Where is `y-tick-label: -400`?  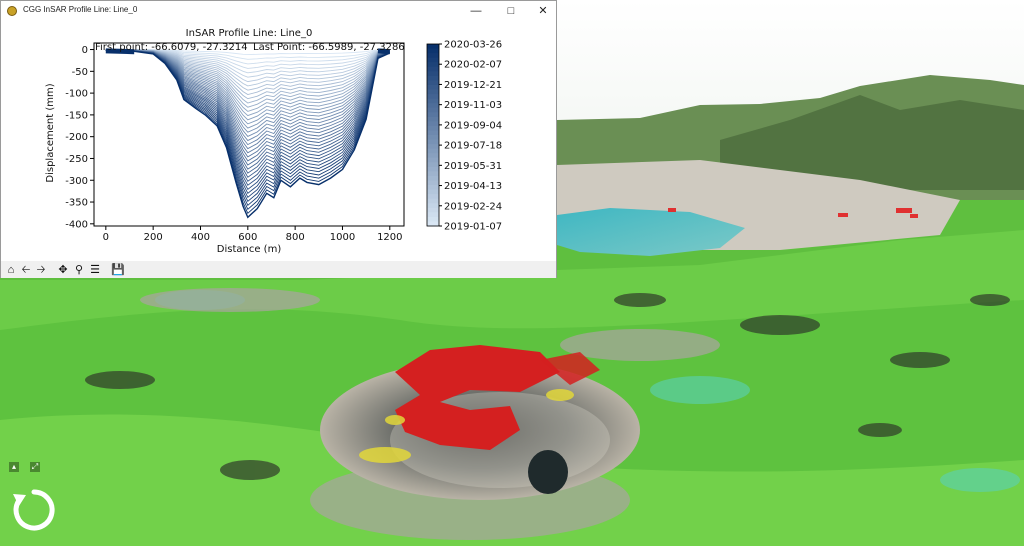 y-tick-label: -400 is located at coordinates (76, 224).